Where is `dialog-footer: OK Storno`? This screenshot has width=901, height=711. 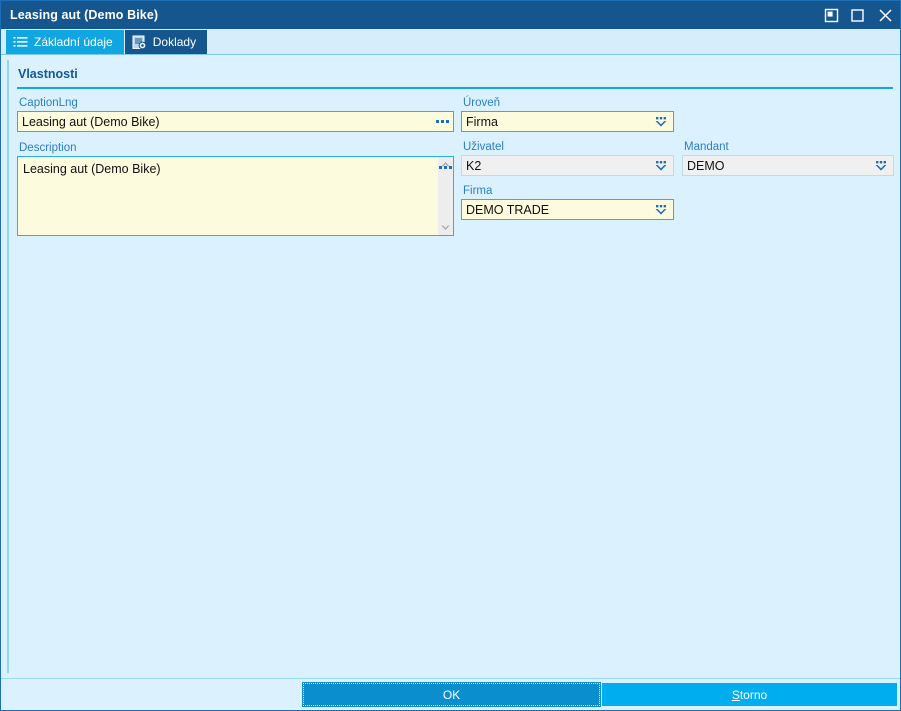
dialog-footer: OK Storno is located at coordinates (450, 694).